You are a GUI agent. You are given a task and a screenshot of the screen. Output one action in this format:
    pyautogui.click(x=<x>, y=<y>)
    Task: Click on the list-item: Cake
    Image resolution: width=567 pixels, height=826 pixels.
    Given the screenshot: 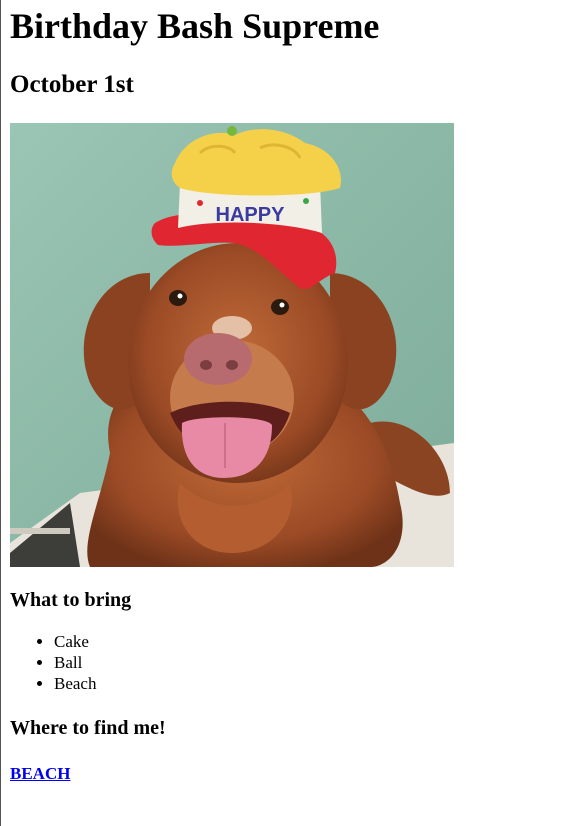 What is the action you would take?
    pyautogui.click(x=75, y=641)
    